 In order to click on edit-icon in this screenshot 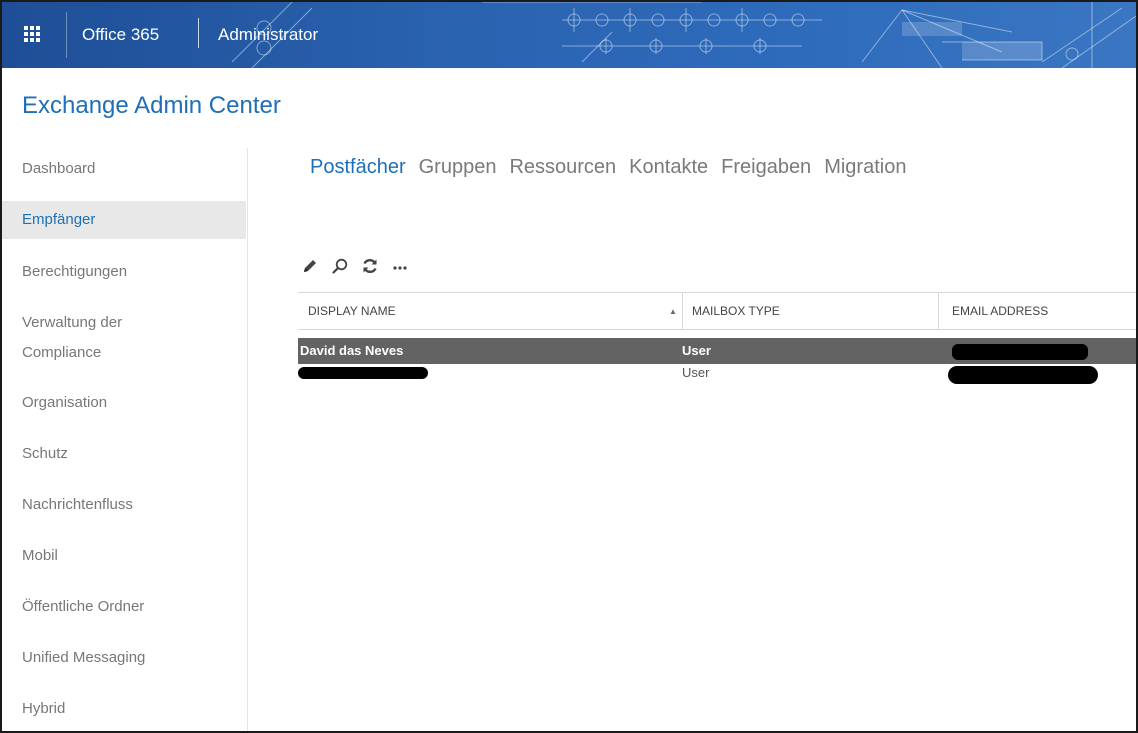, I will do `click(310, 266)`.